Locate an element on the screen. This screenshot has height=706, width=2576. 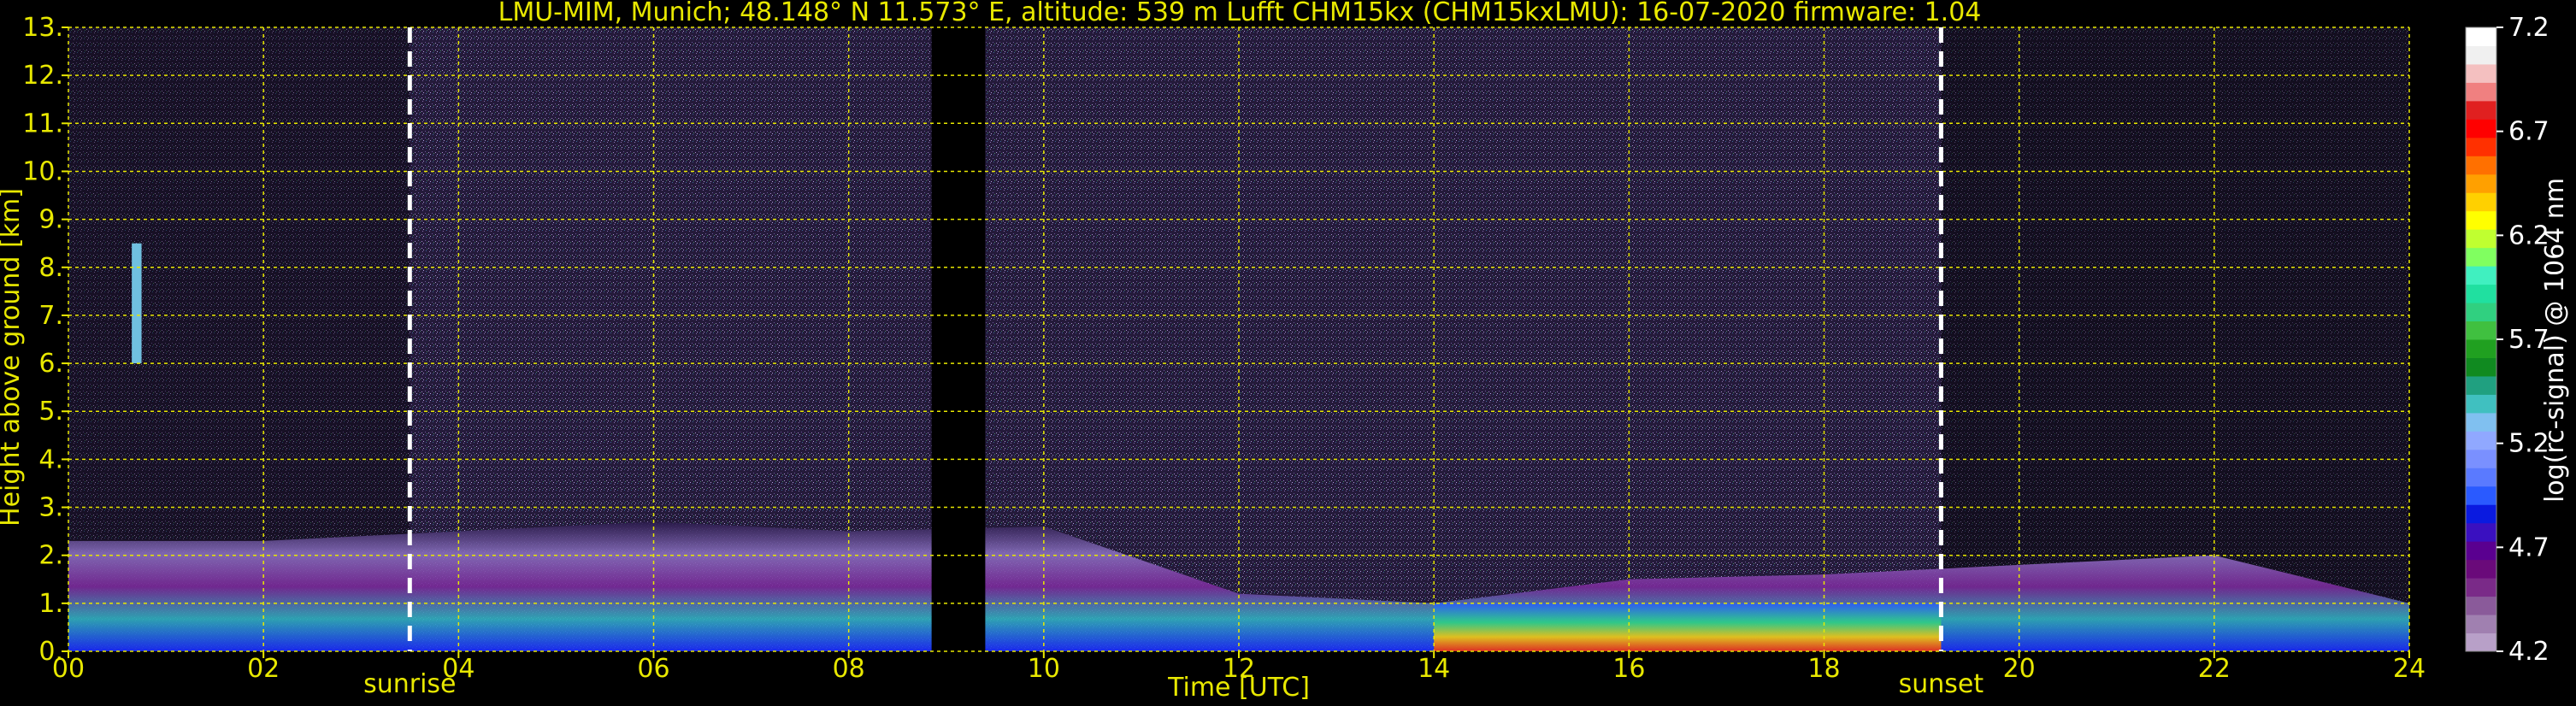
y-axis-label: Height above ground [km] is located at coordinates (13, 357).